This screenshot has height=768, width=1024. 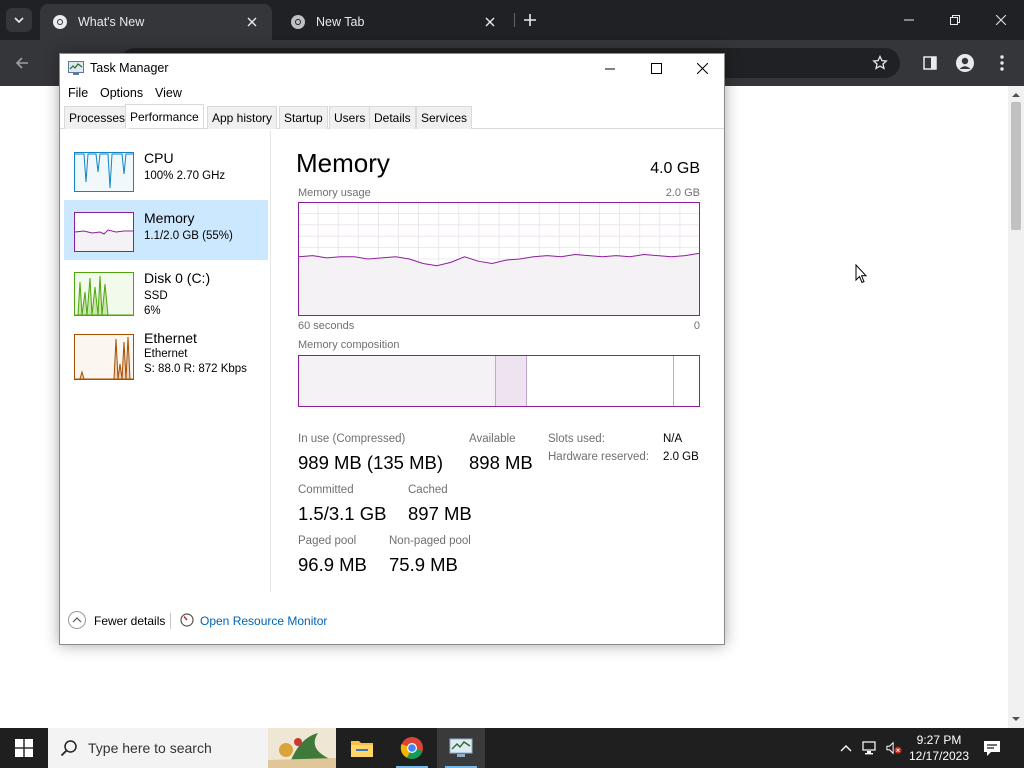 I want to click on hardware-reserved-label: Hardware reserved:, so click(x=598, y=457).